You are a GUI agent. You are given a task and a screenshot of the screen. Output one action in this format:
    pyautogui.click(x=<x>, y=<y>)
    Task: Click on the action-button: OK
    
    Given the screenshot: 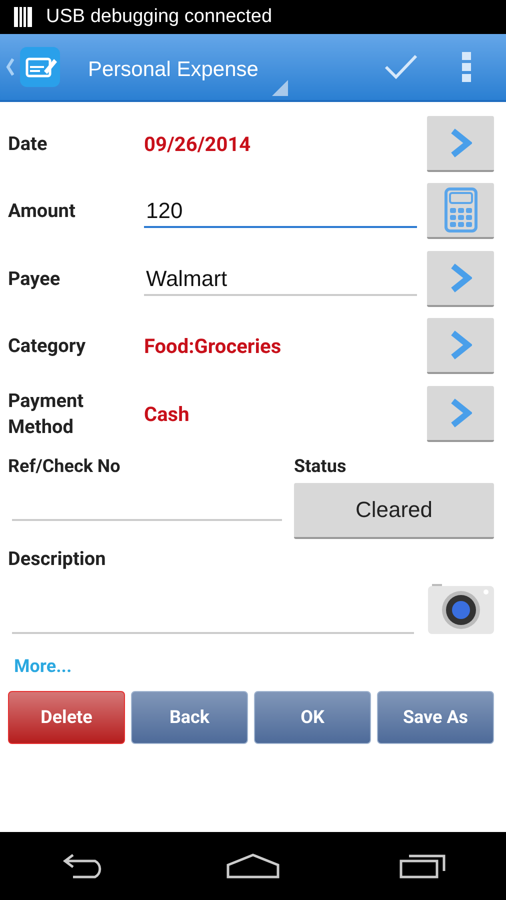 What is the action you would take?
    pyautogui.click(x=312, y=717)
    